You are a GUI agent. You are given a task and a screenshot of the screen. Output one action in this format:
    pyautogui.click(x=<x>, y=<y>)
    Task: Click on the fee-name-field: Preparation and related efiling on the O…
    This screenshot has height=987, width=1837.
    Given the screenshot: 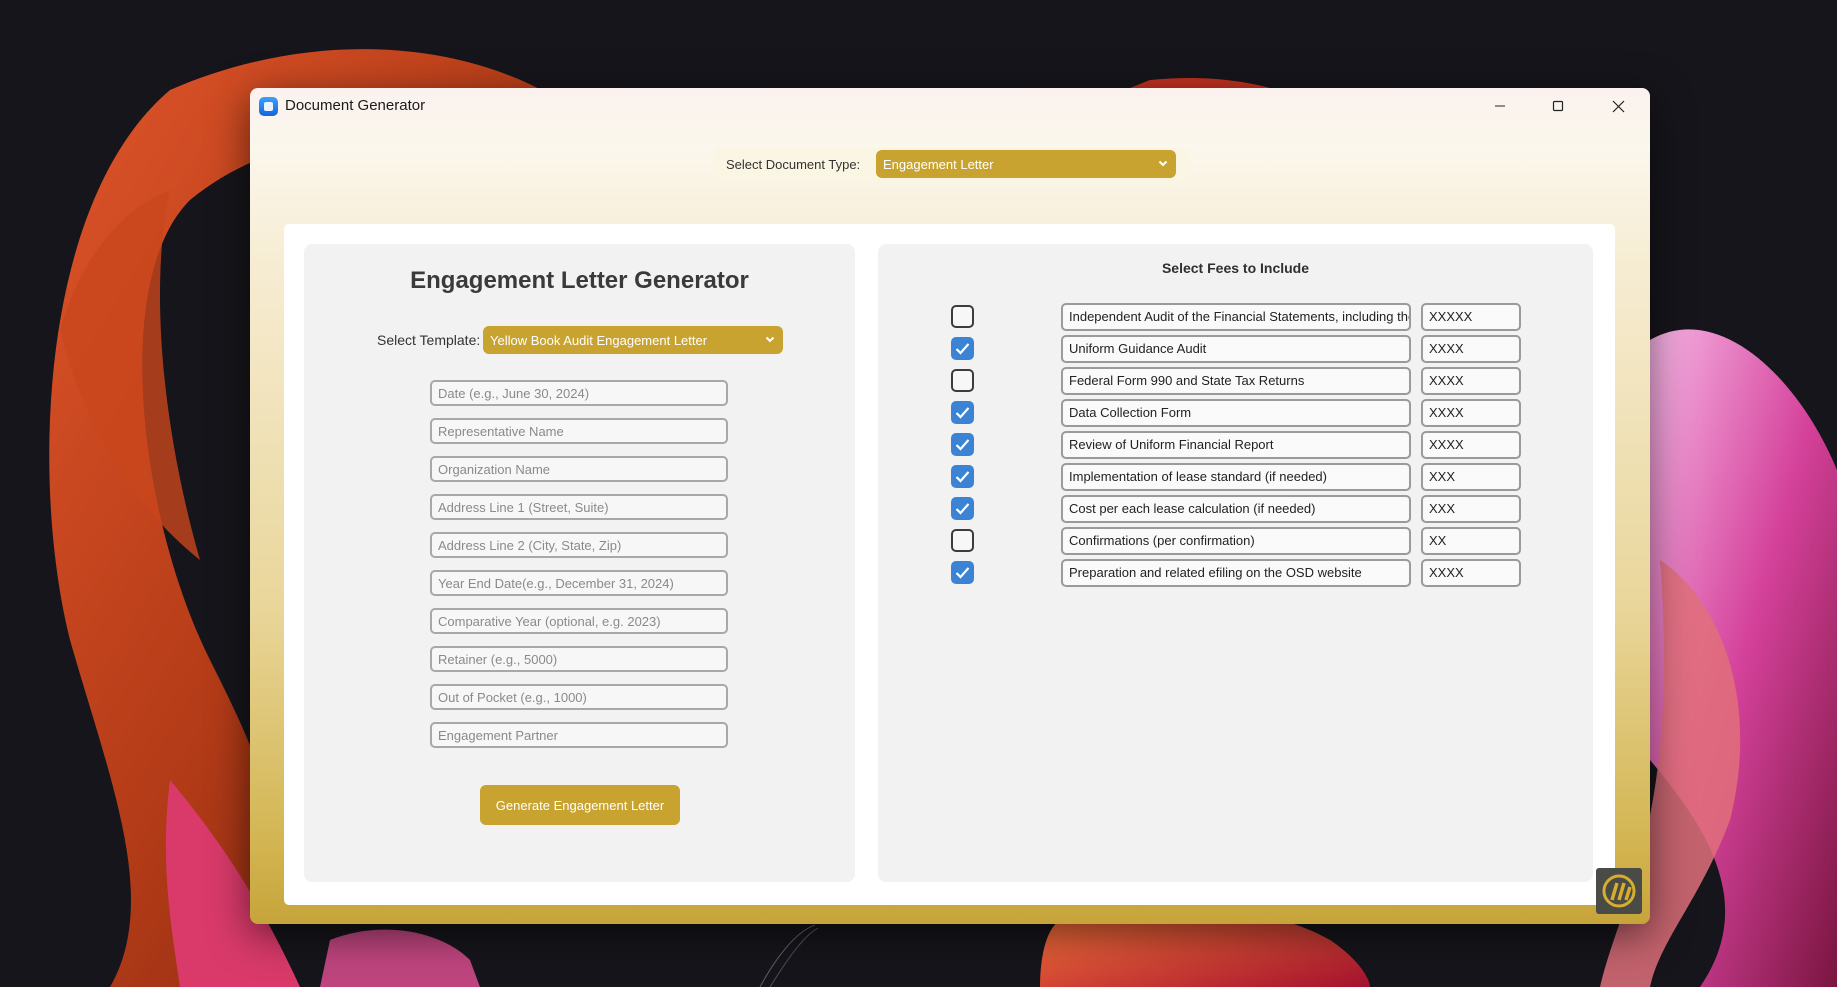 What is the action you would take?
    pyautogui.click(x=1236, y=573)
    